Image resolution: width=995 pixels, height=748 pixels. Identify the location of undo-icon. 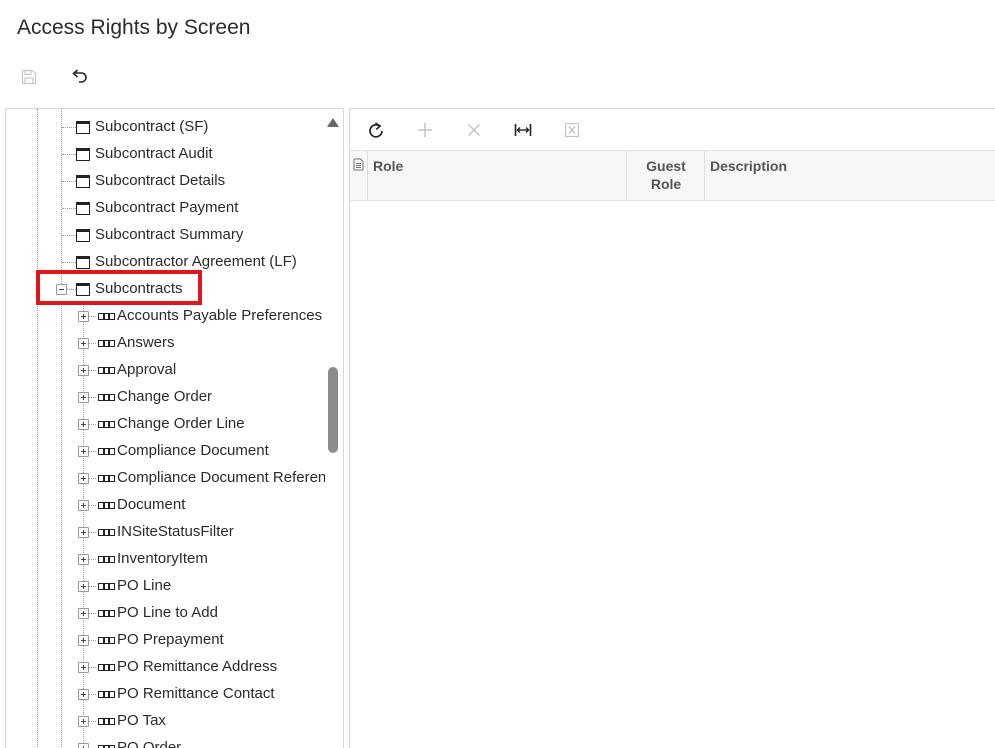
(79, 76).